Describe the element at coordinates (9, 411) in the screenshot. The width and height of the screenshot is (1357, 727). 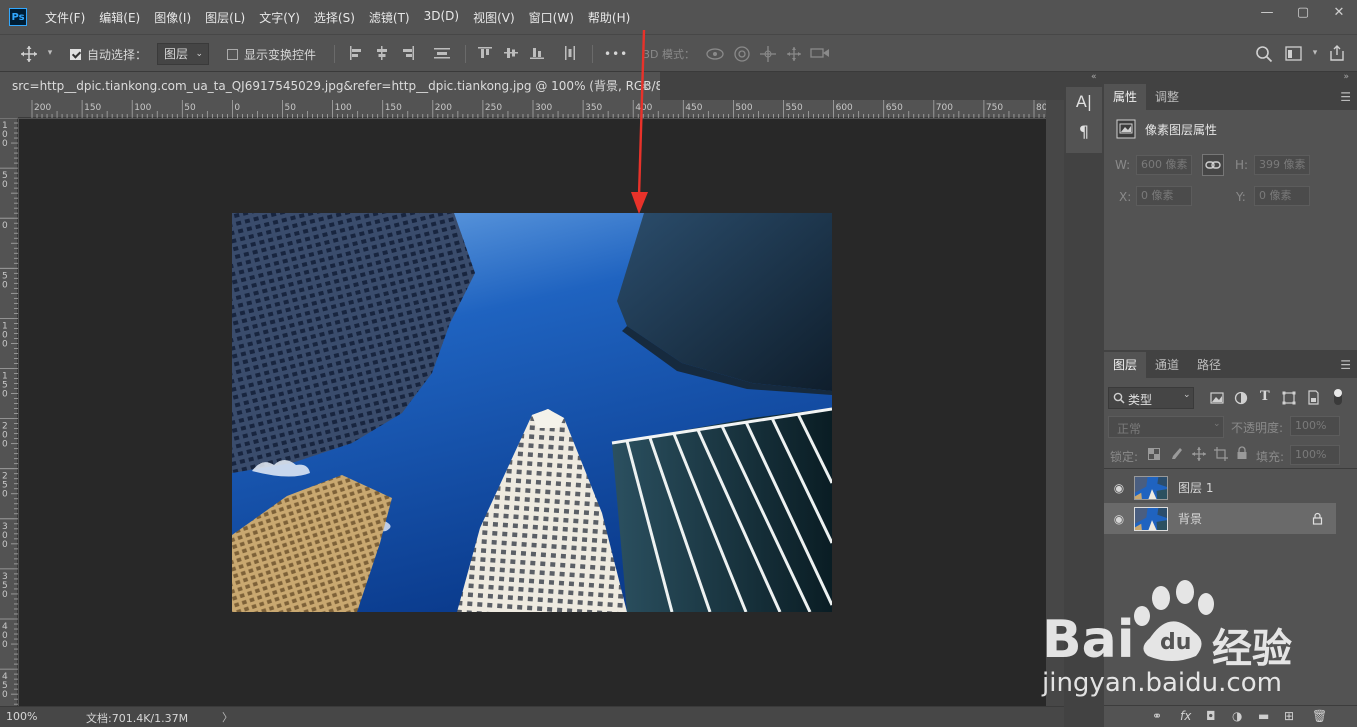
I see `vertical-ruler: 10050050100150200250300350400450` at that location.